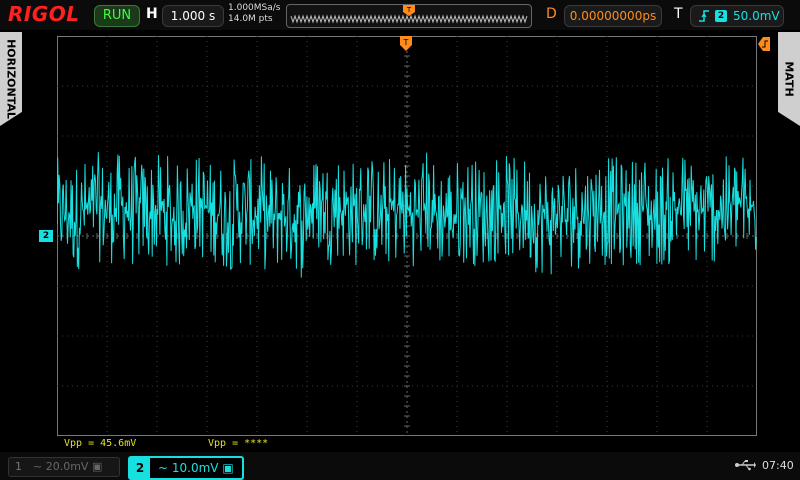  I want to click on trigger-position-icon: T, so click(406, 46).